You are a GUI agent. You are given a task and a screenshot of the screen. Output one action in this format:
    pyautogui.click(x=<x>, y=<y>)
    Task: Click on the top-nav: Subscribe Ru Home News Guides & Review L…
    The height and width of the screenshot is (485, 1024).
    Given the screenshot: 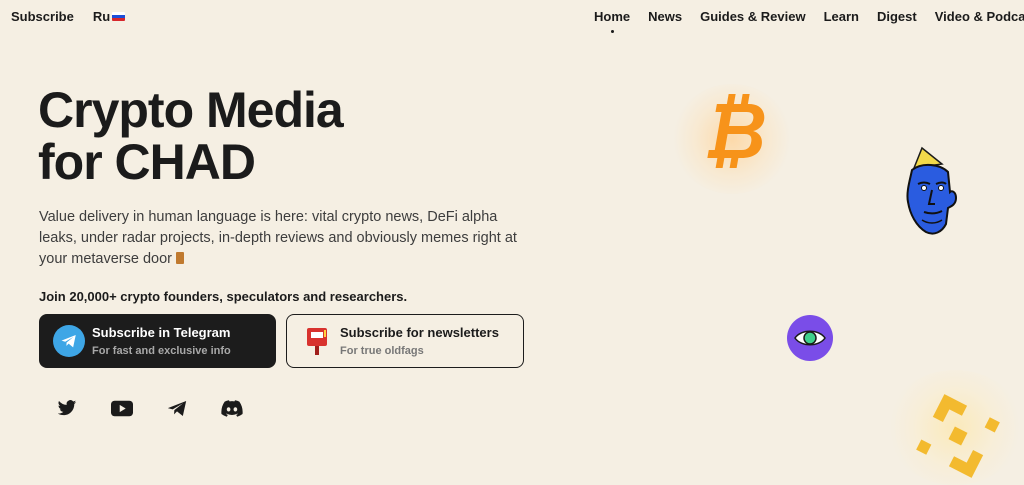 What is the action you would take?
    pyautogui.click(x=512, y=17)
    